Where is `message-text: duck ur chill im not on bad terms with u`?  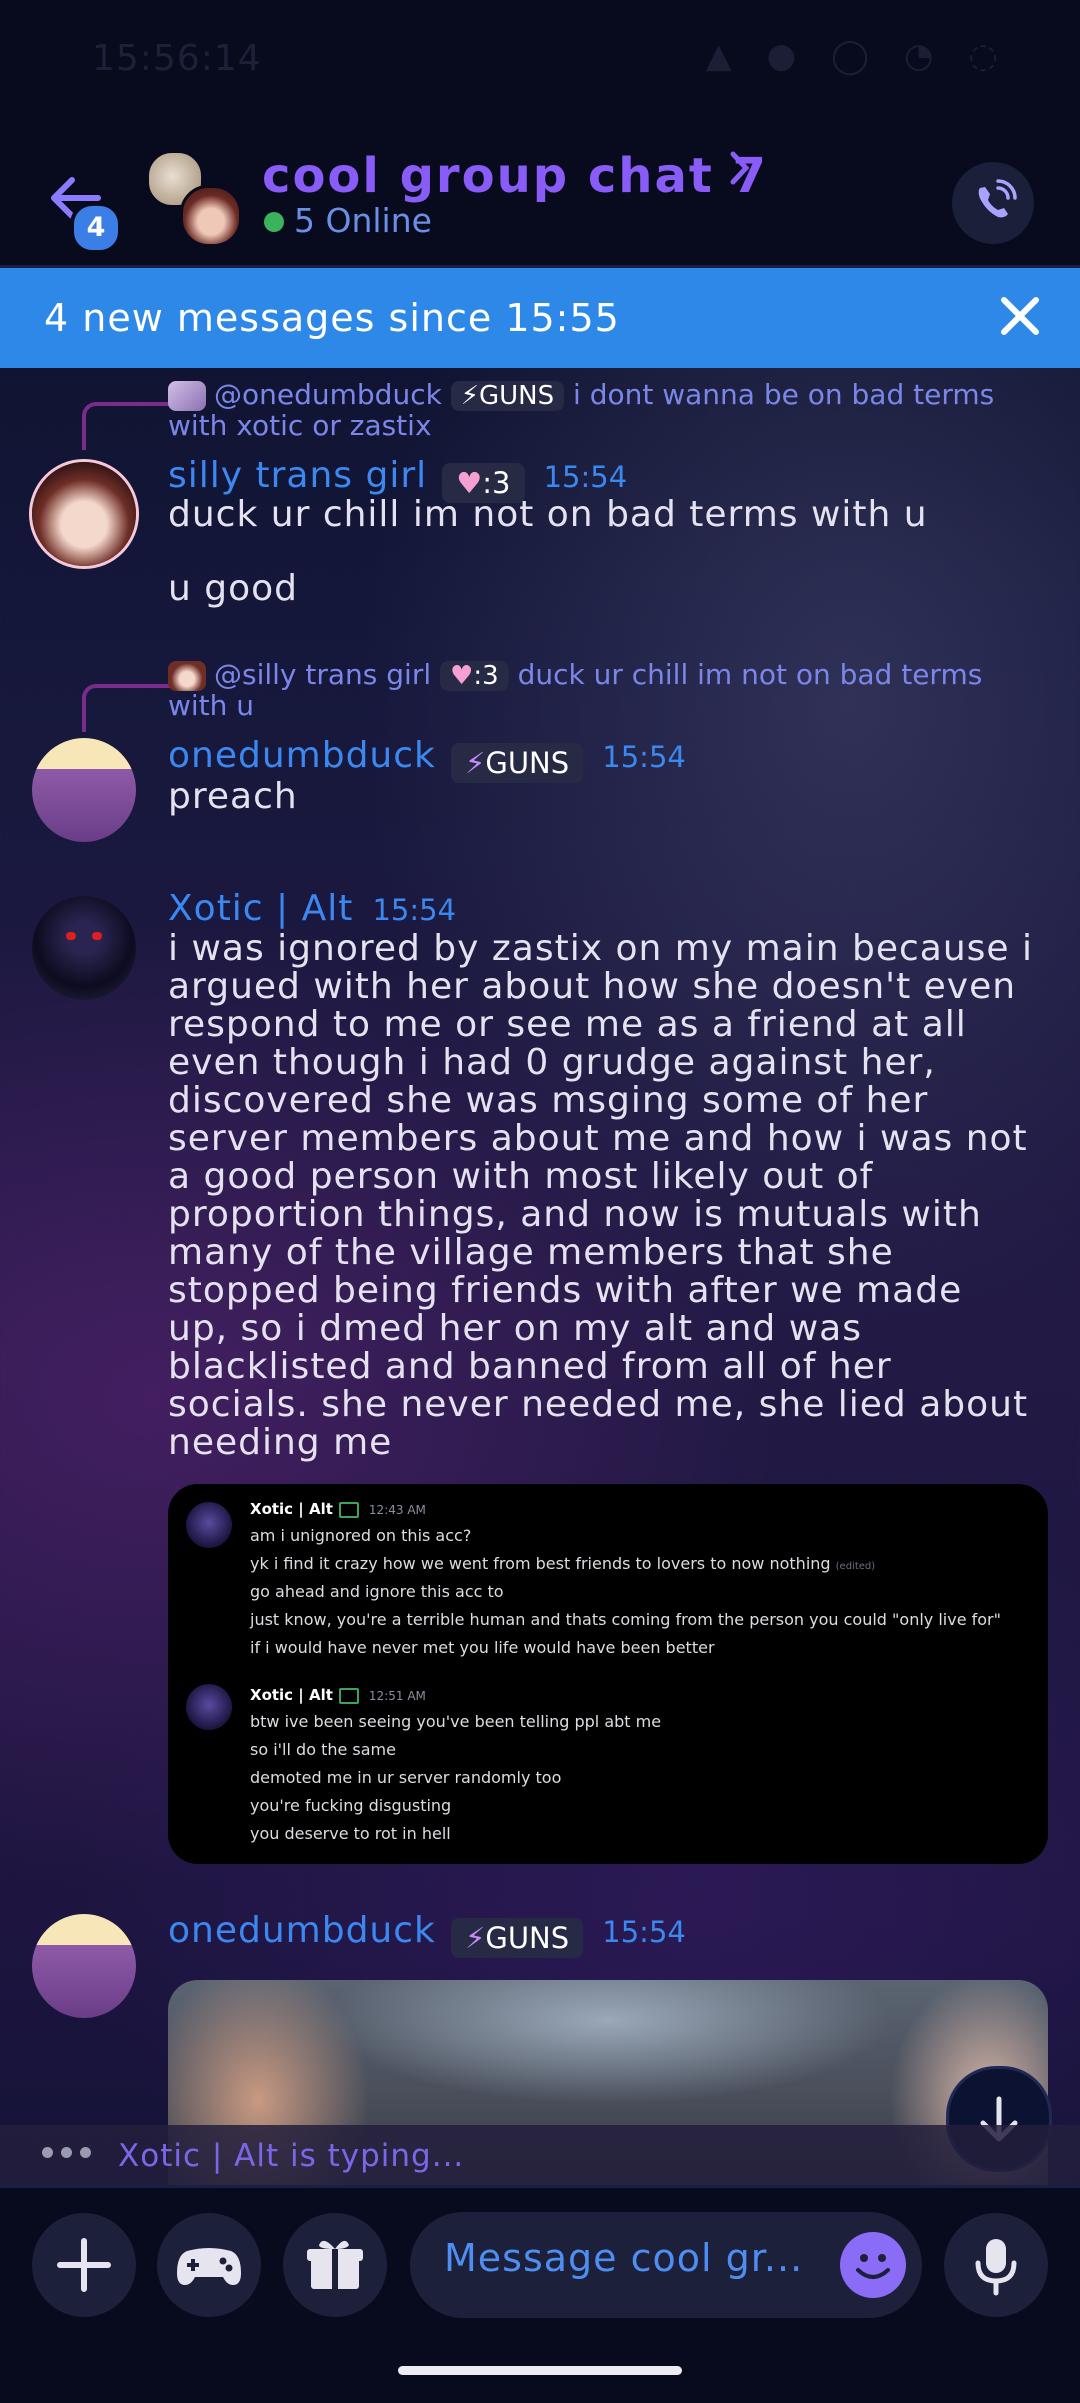
message-text: duck ur chill im not on bad terms with u is located at coordinates (548, 514).